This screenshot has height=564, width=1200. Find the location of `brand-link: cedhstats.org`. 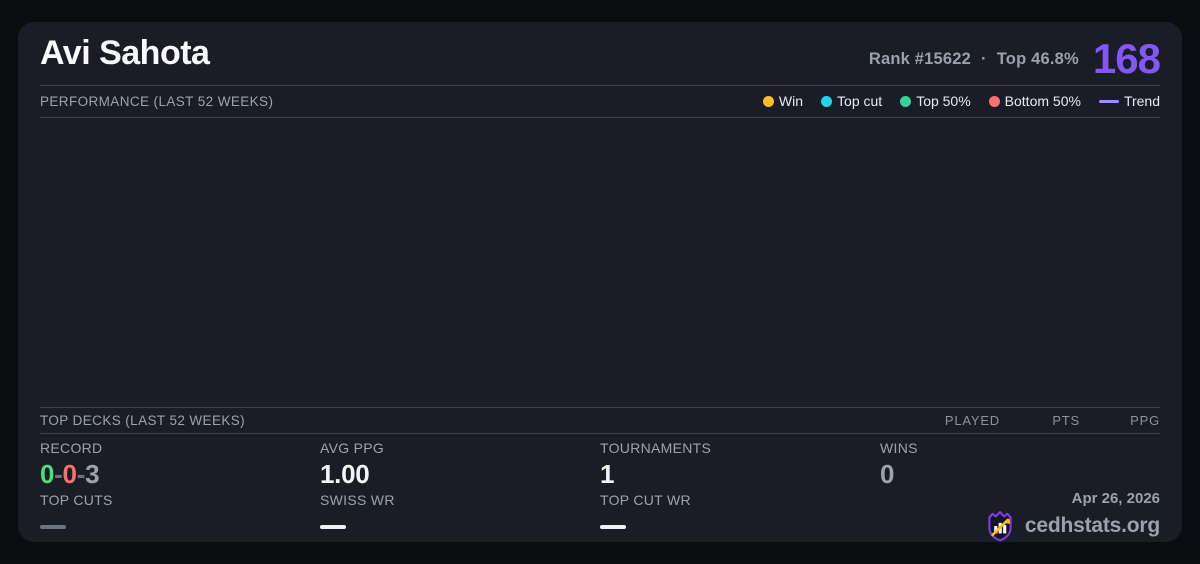

brand-link: cedhstats.org is located at coordinates (1071, 526).